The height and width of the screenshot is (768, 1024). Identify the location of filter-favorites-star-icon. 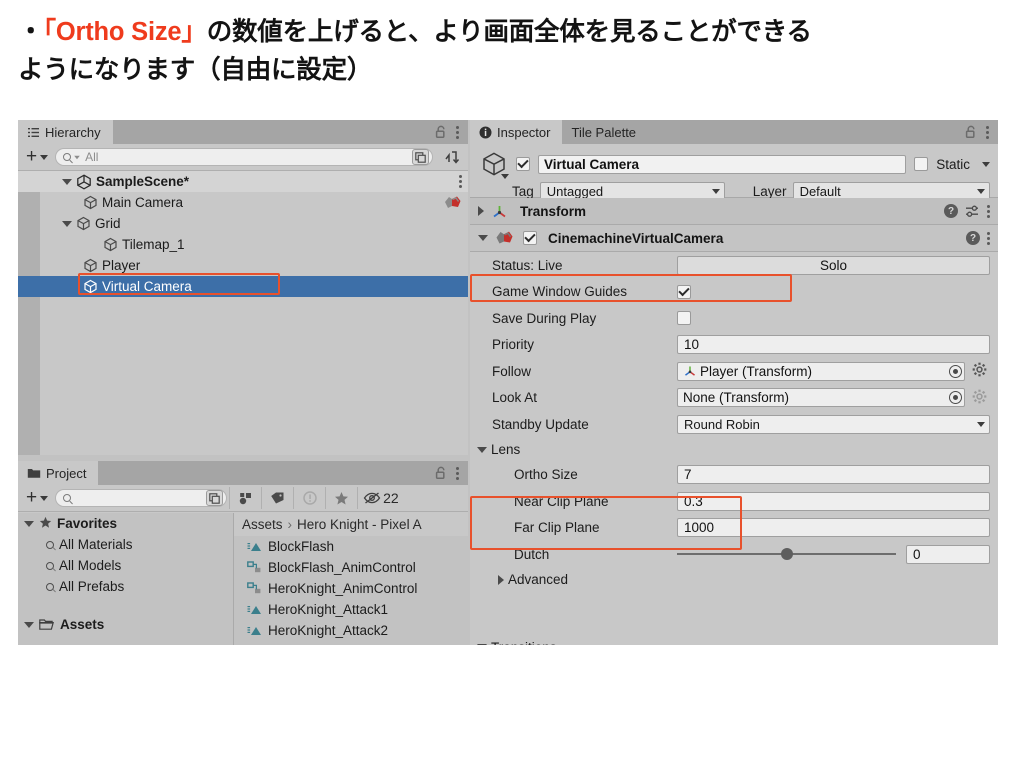
(341, 498).